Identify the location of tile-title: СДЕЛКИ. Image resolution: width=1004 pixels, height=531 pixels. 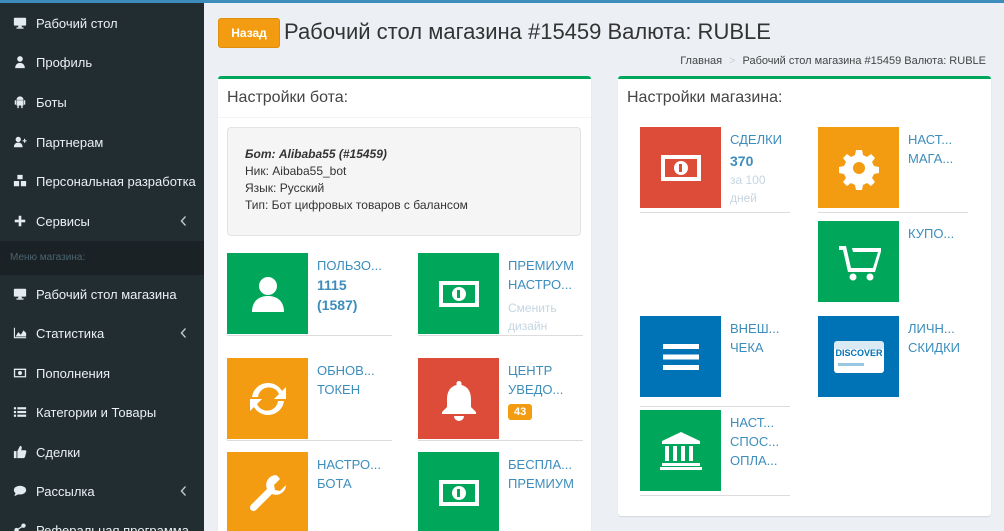
(756, 139).